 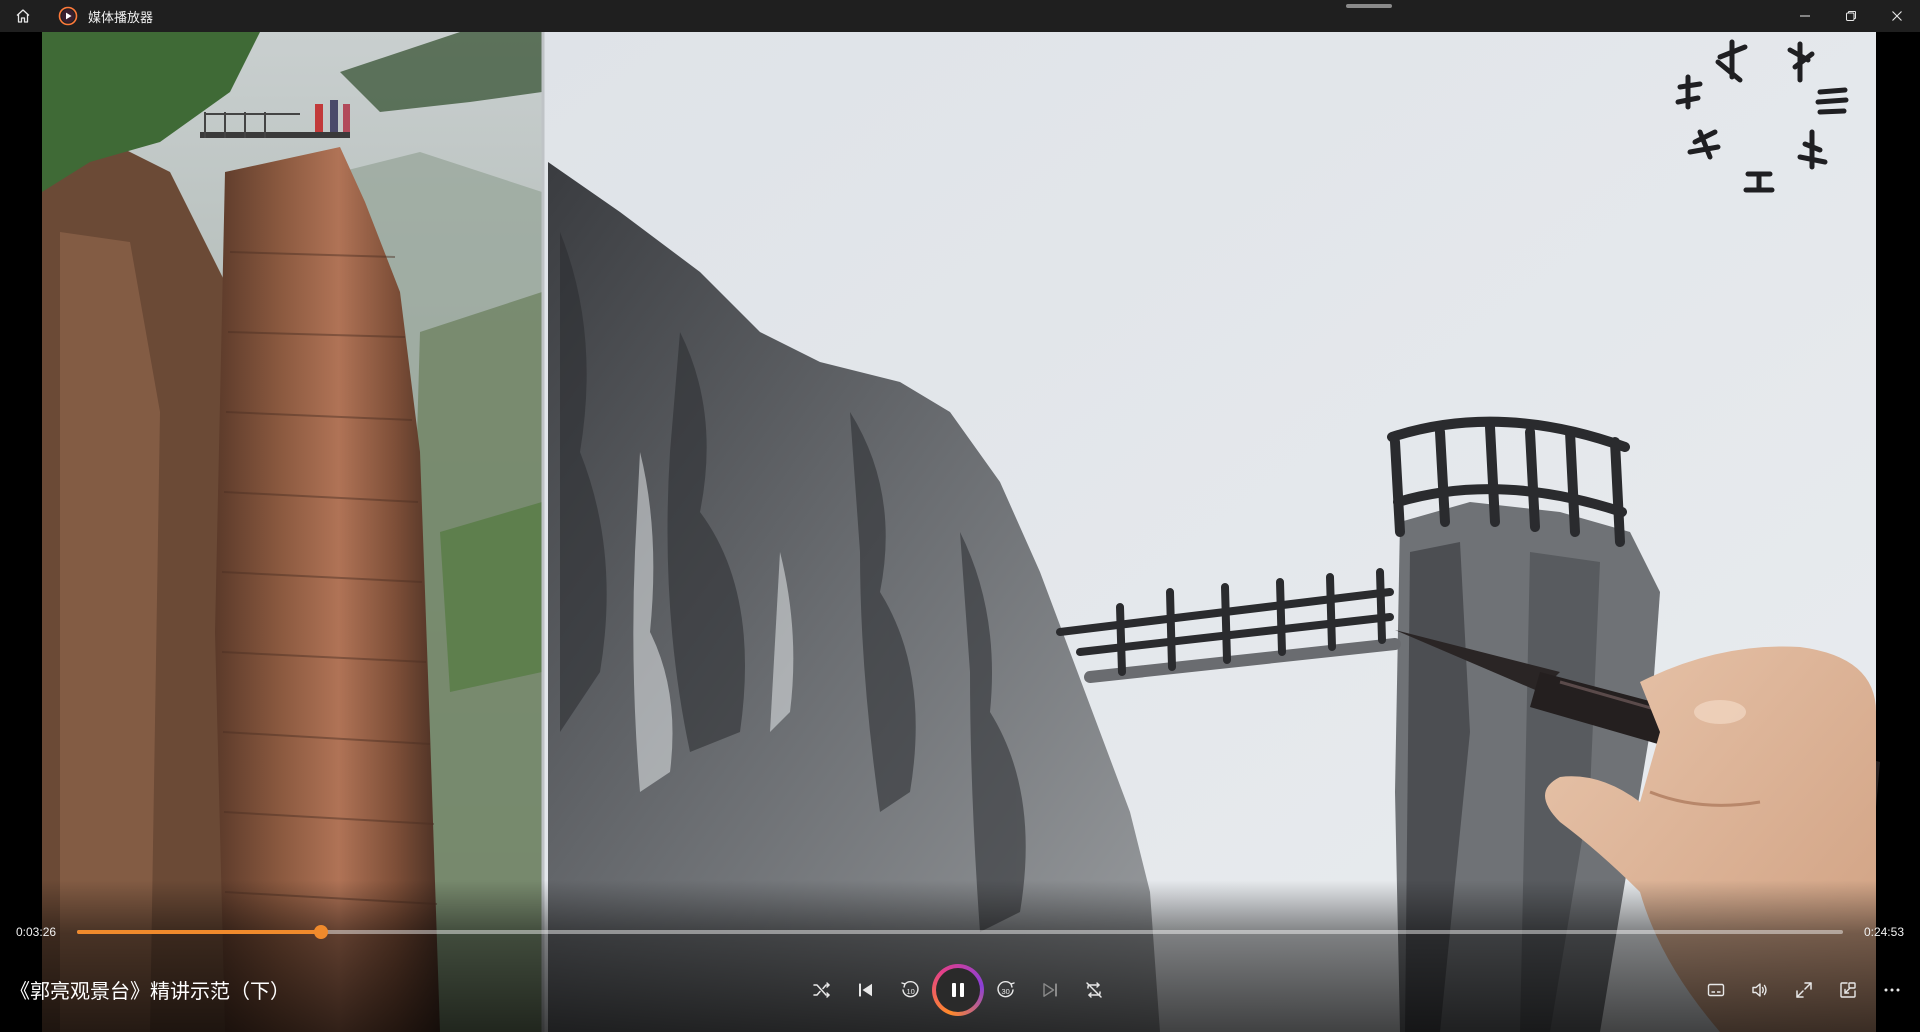 I want to click on close-button, so click(x=1897, y=16).